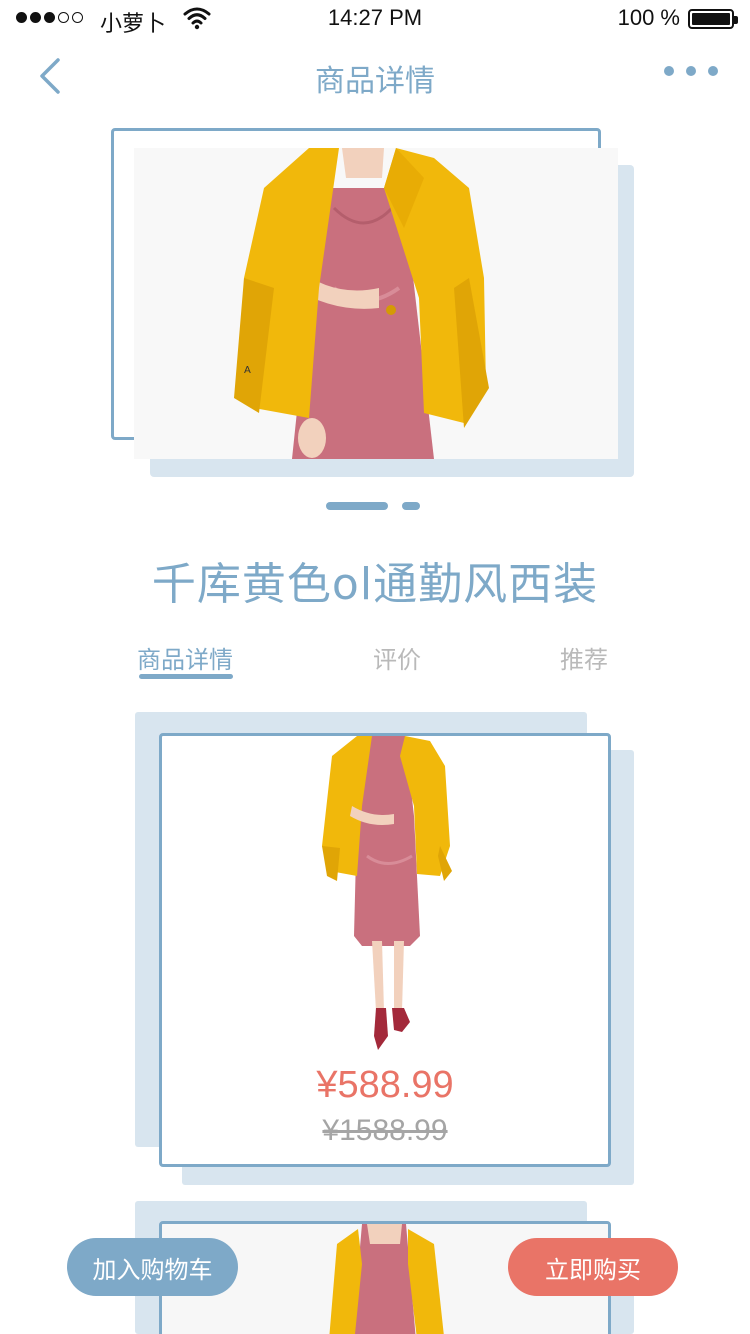 The width and height of the screenshot is (750, 1334). Describe the element at coordinates (185, 657) in the screenshot. I see `tab-product-details: 商品详情` at that location.